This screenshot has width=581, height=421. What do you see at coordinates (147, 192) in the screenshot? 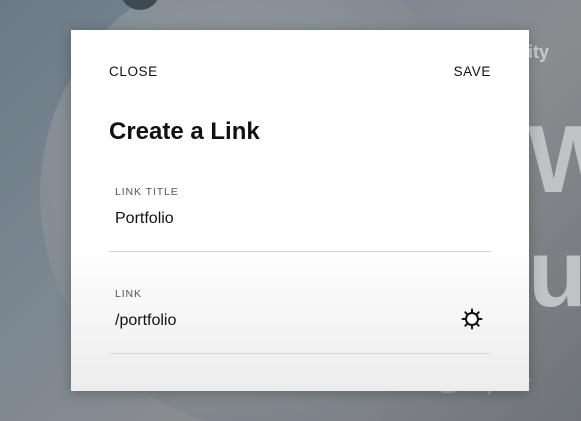
I see `link-title-label: LINK TITLE` at bounding box center [147, 192].